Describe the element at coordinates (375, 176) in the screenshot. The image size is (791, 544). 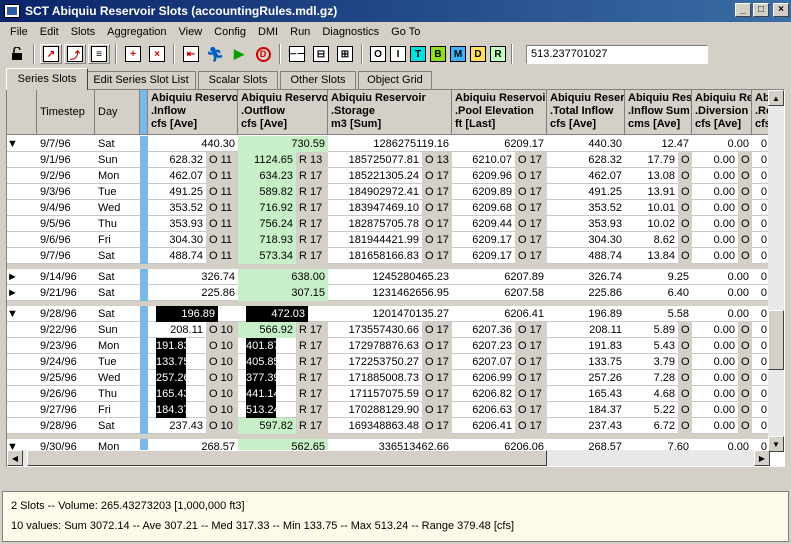
I see `value-cell: 185221305.24` at that location.